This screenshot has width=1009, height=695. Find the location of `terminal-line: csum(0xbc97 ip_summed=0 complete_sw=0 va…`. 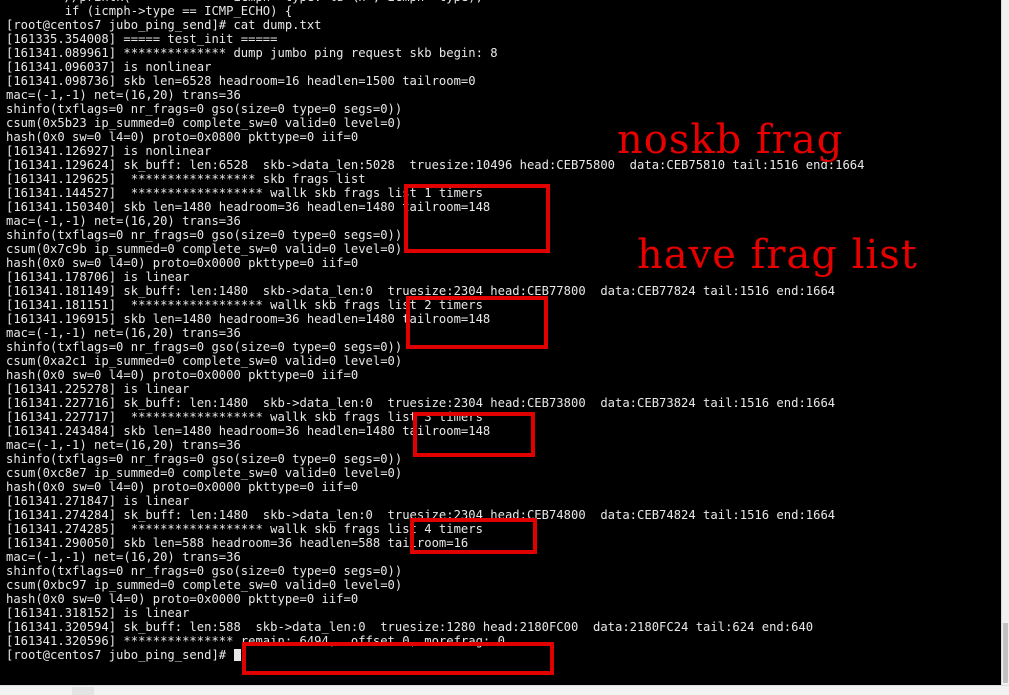

terminal-line: csum(0xbc97 ip_summed=0 complete_sw=0 va… is located at coordinates (204, 585).